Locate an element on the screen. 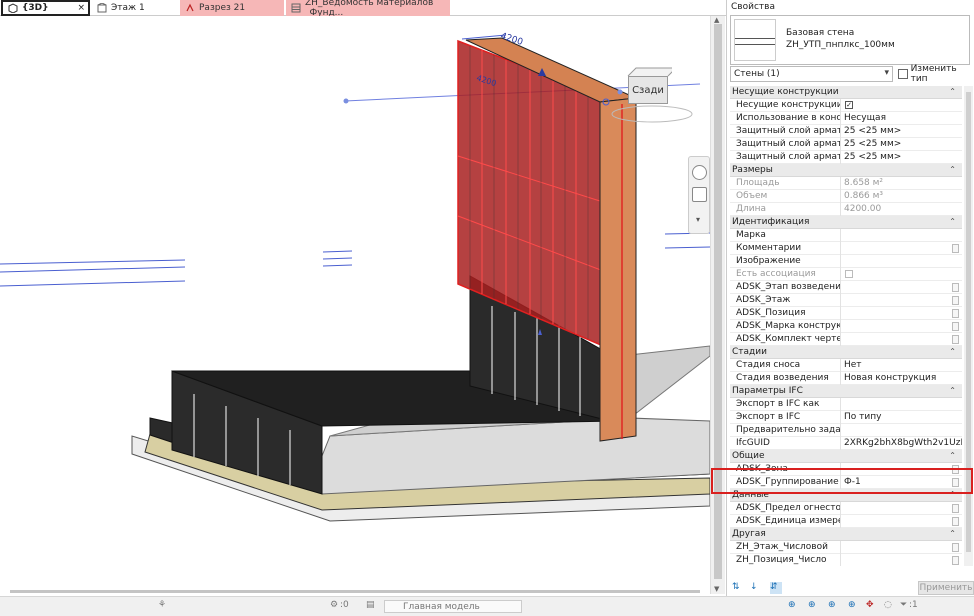 This screenshot has height=616, width=974. active-model-select: Главная модель is located at coordinates (453, 606).